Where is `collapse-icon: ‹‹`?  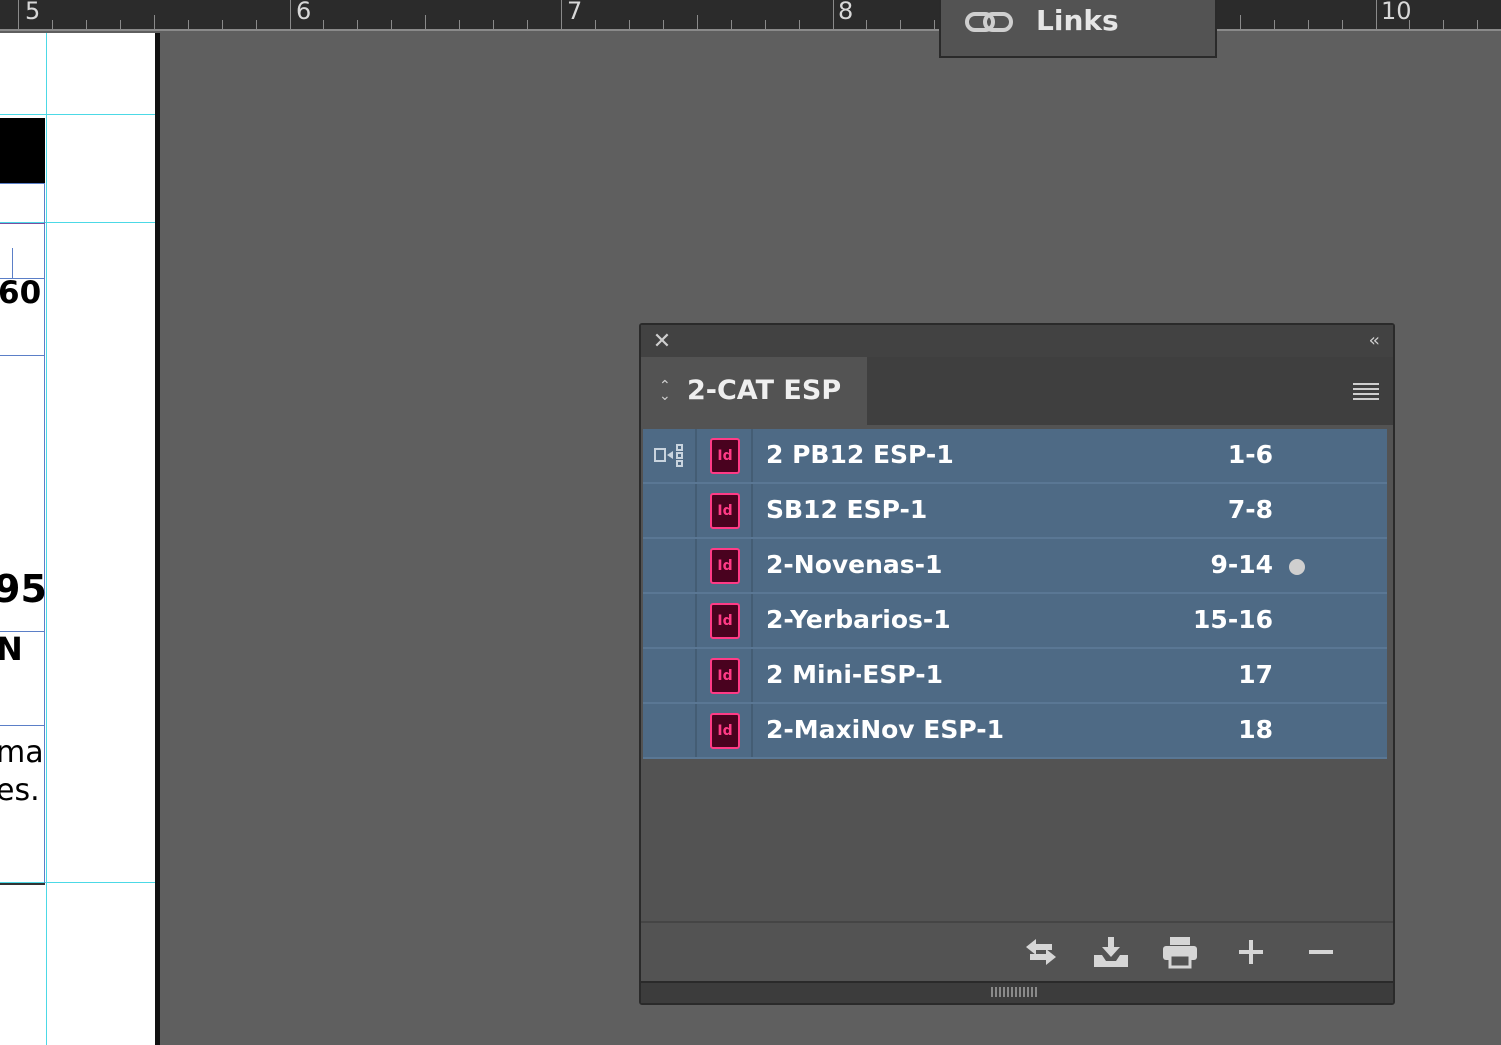
collapse-icon: ‹‹ is located at coordinates (1375, 340).